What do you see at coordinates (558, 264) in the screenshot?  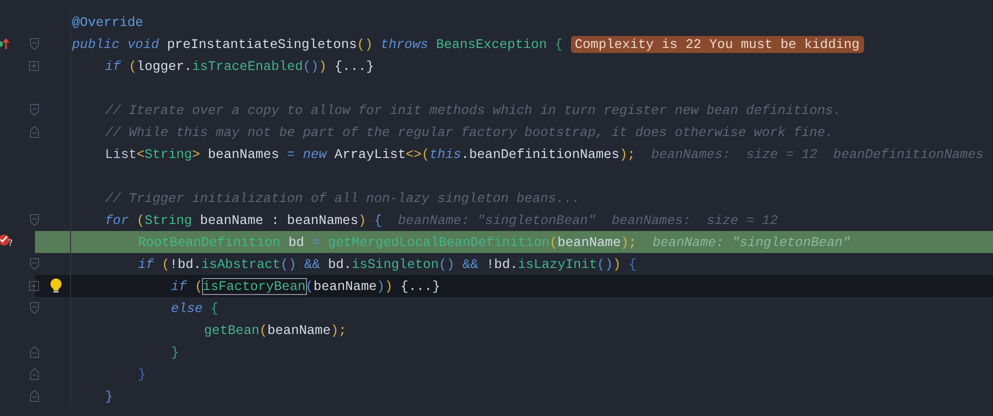 I see `code-token: isLazyInit` at bounding box center [558, 264].